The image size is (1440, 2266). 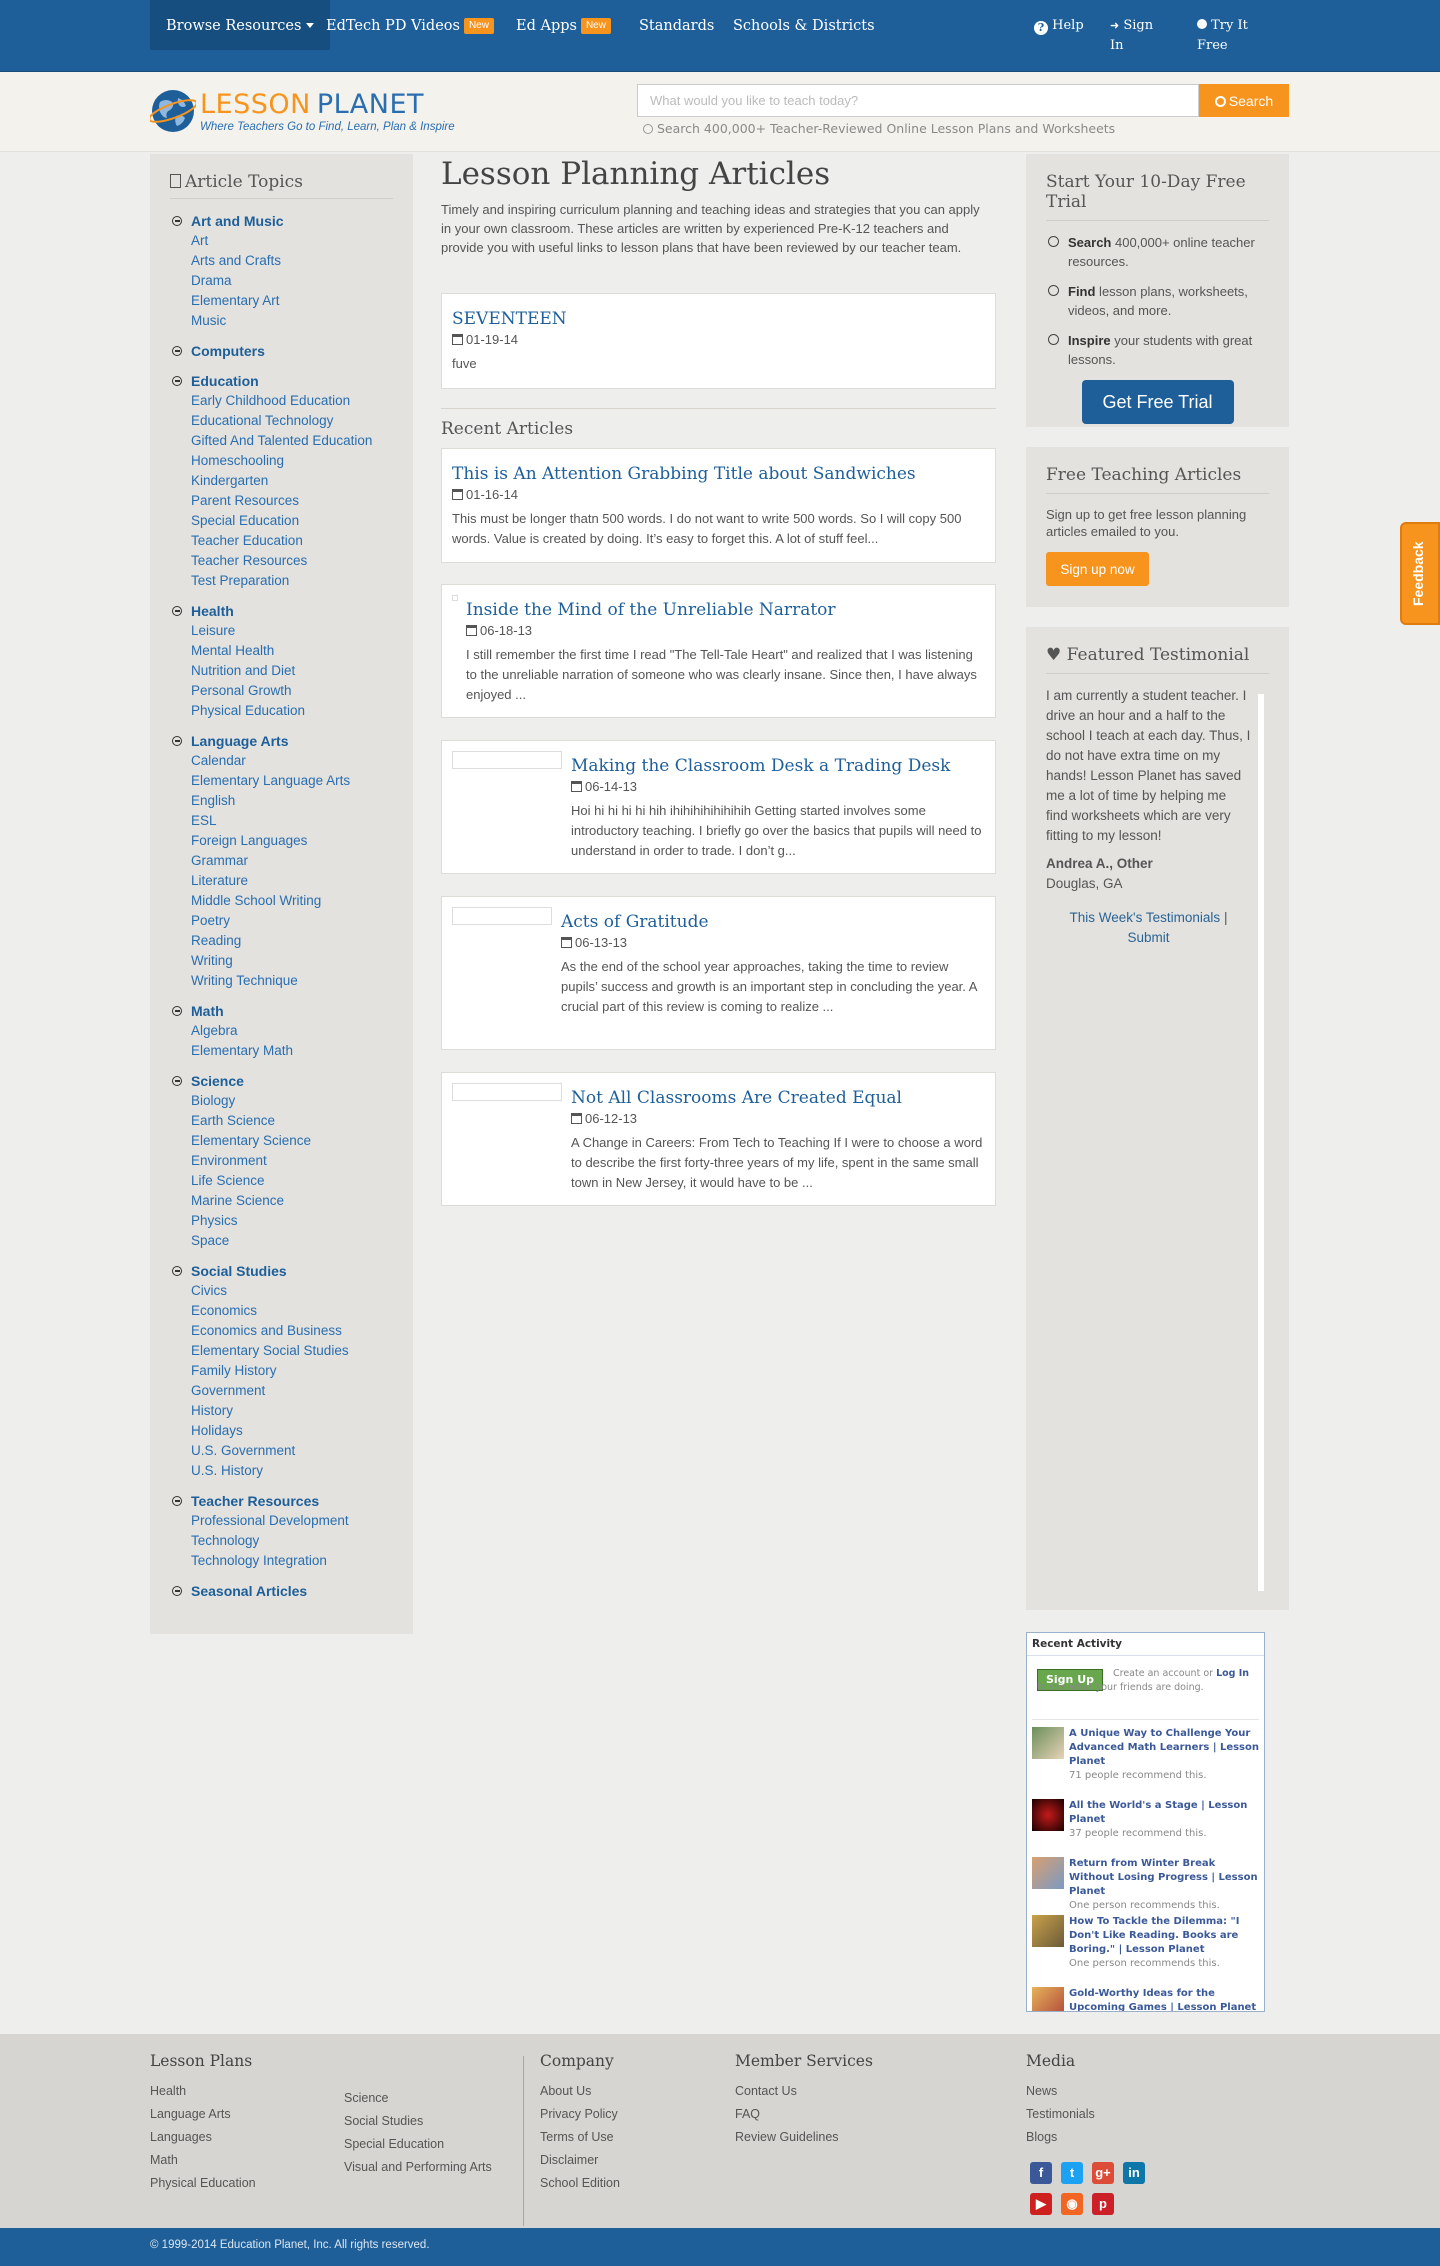 I want to click on topic-link: Nutrition and Diet, so click(x=281, y=671).